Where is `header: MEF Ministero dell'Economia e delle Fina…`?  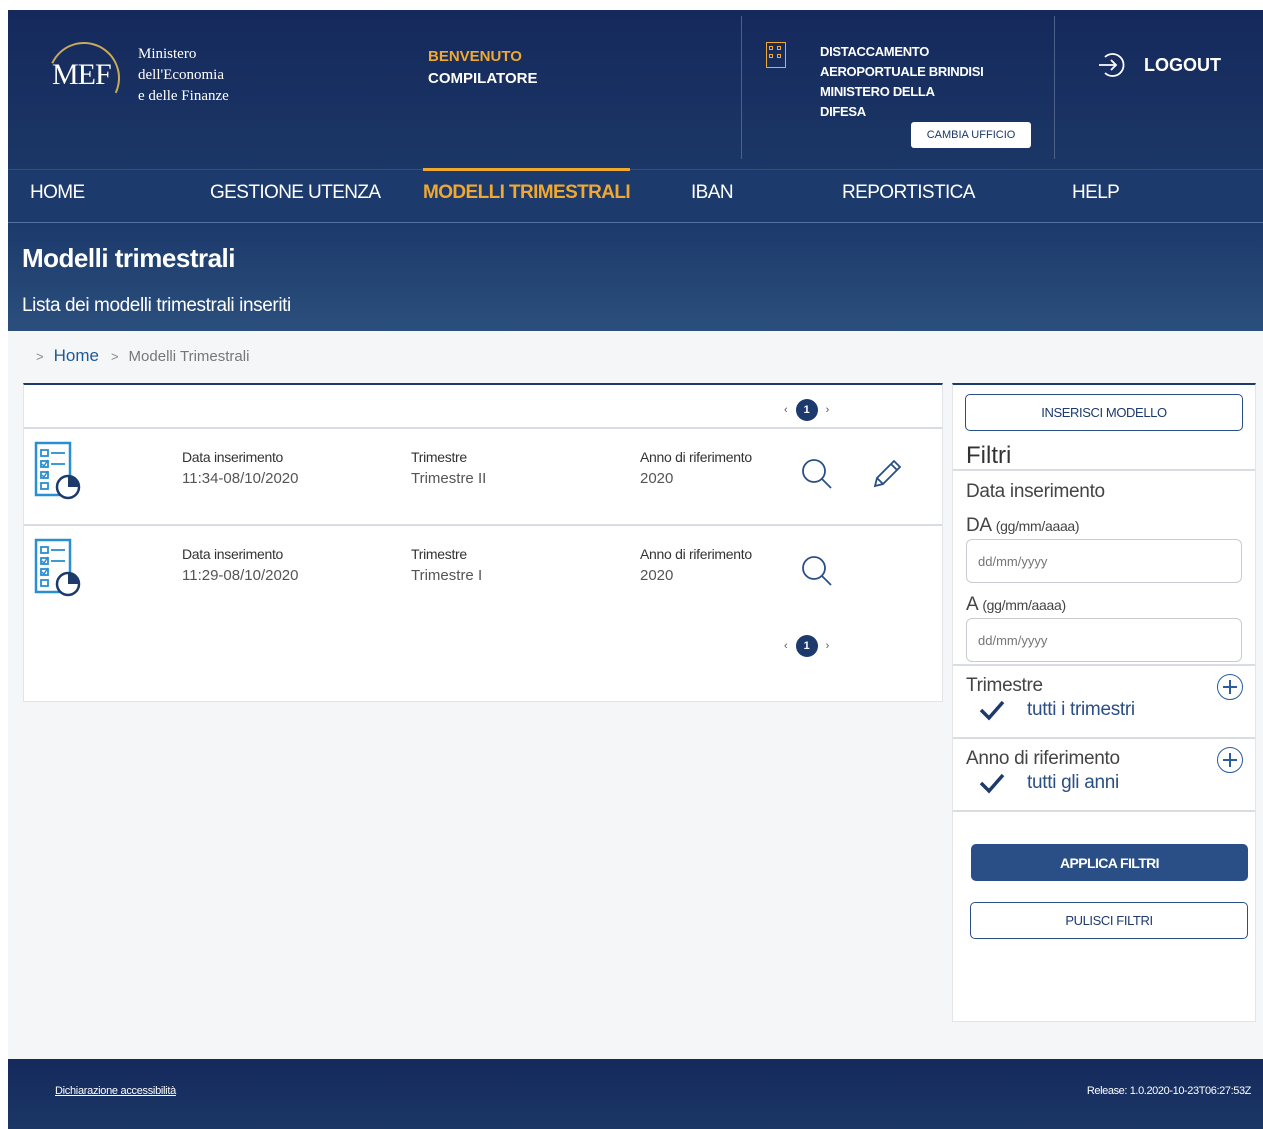 header: MEF Ministero dell'Economia e delle Fina… is located at coordinates (635, 89).